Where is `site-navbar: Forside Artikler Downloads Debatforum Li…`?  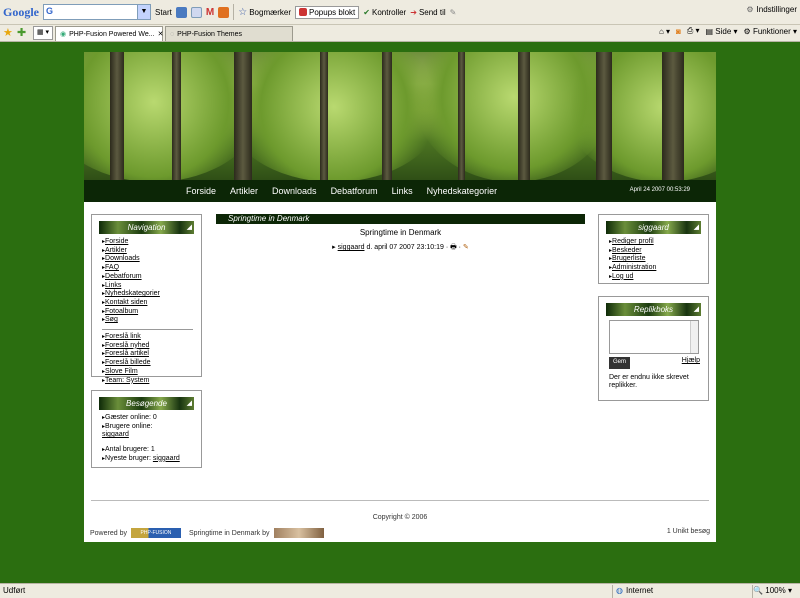
site-navbar: Forside Artikler Downloads Debatforum Li… is located at coordinates (400, 191).